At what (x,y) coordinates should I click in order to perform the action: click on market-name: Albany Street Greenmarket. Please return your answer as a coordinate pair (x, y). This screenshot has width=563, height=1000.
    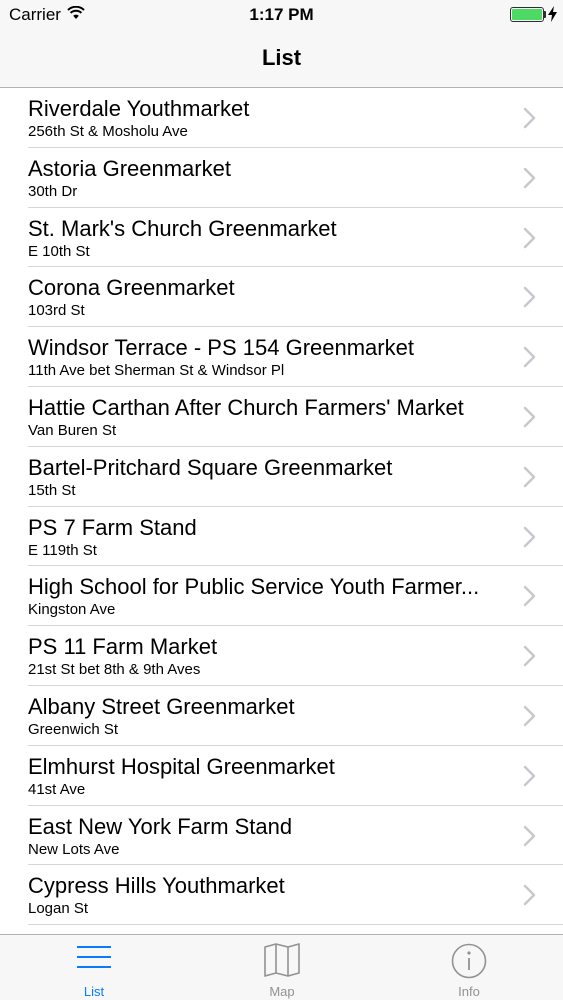
    Looking at the image, I should click on (161, 706).